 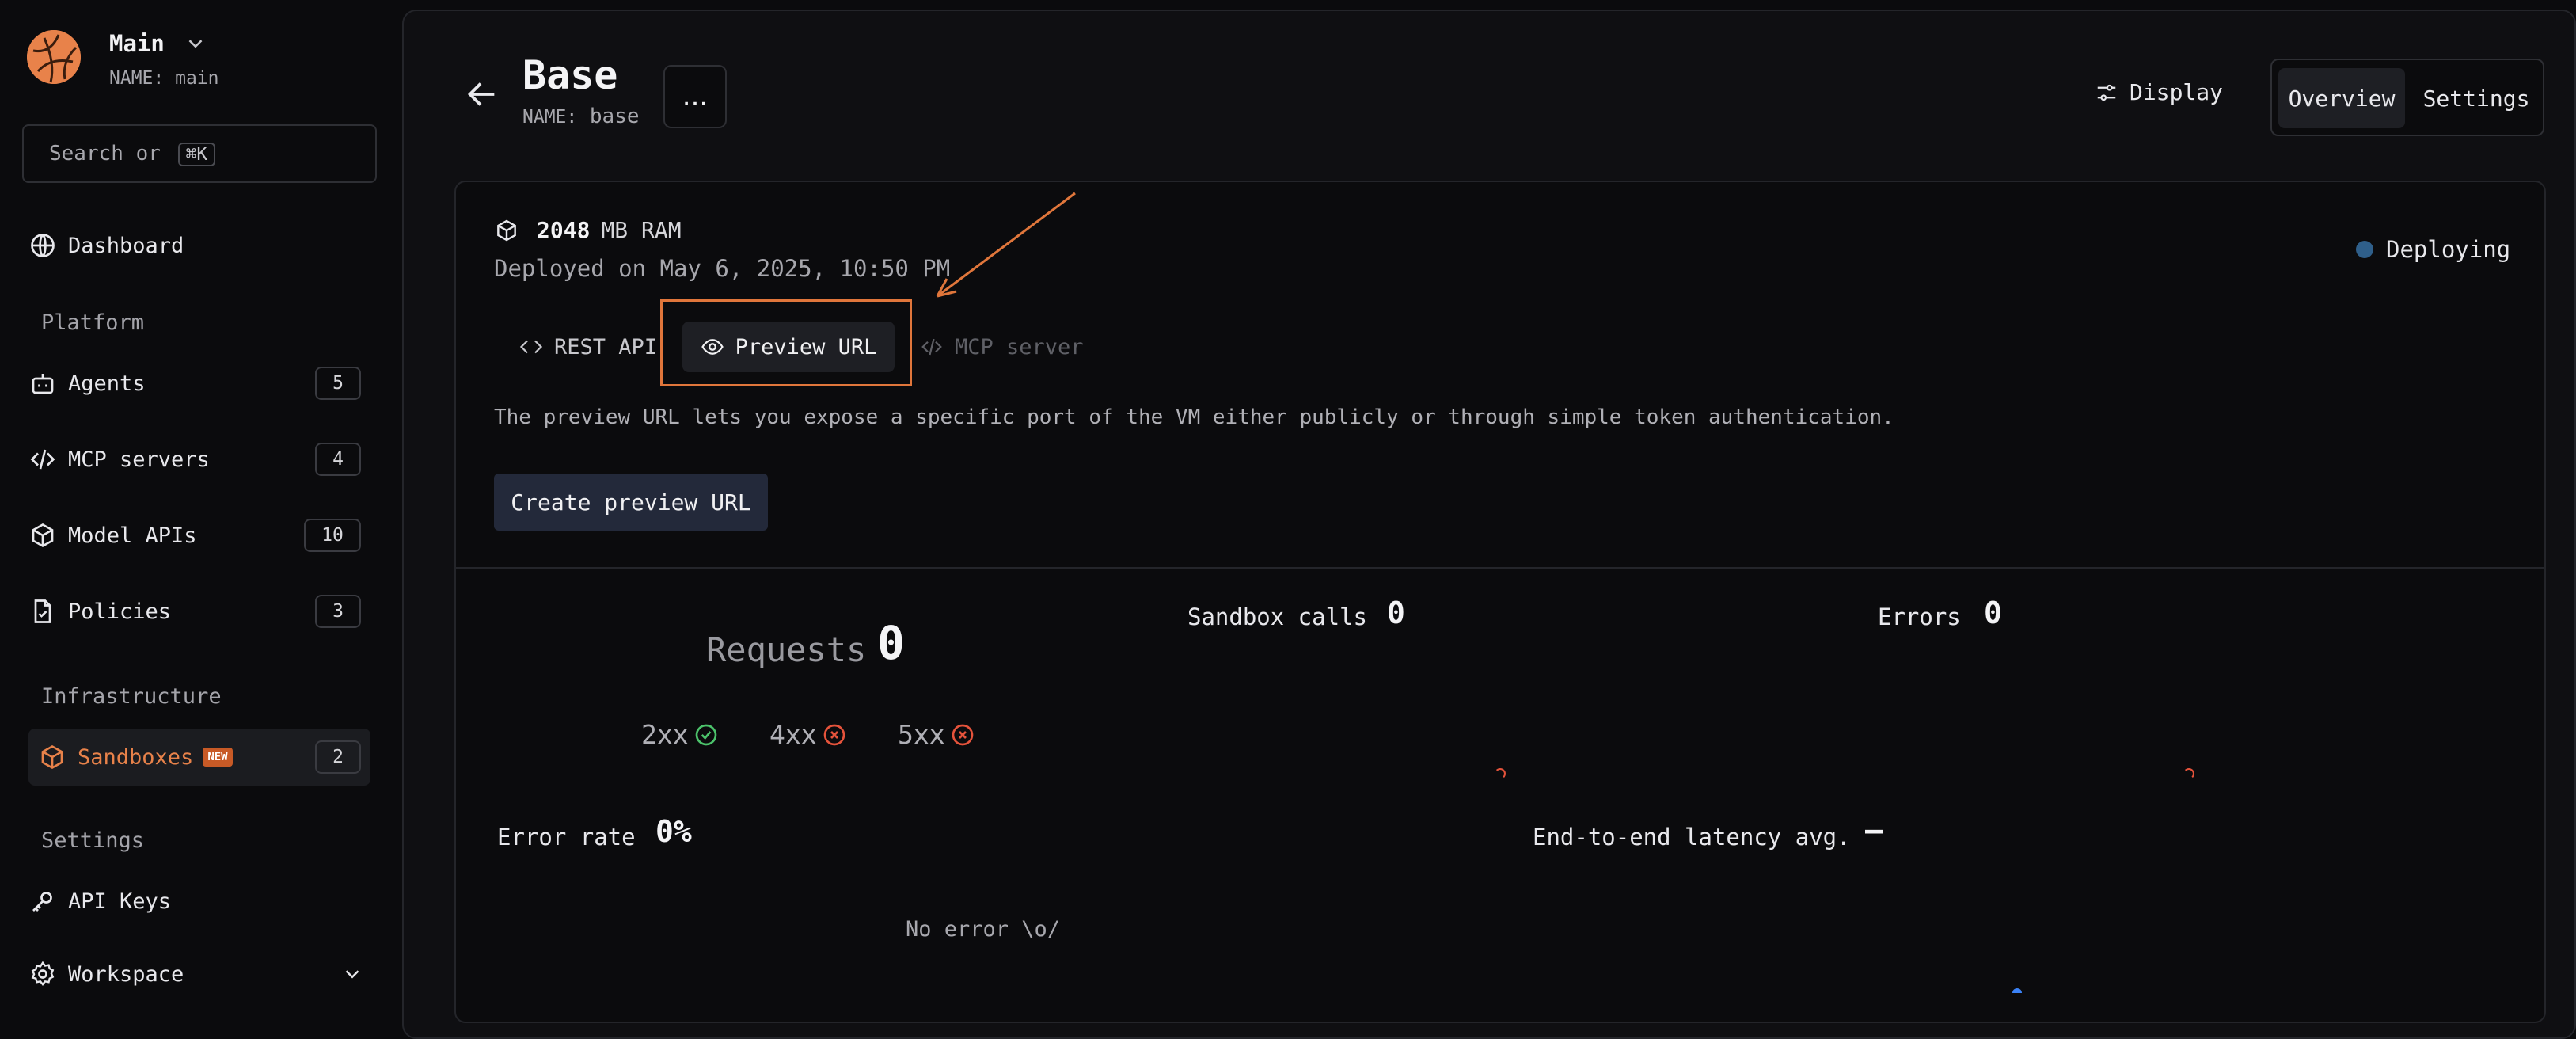 What do you see at coordinates (338, 459) in the screenshot?
I see `count-badge: 4` at bounding box center [338, 459].